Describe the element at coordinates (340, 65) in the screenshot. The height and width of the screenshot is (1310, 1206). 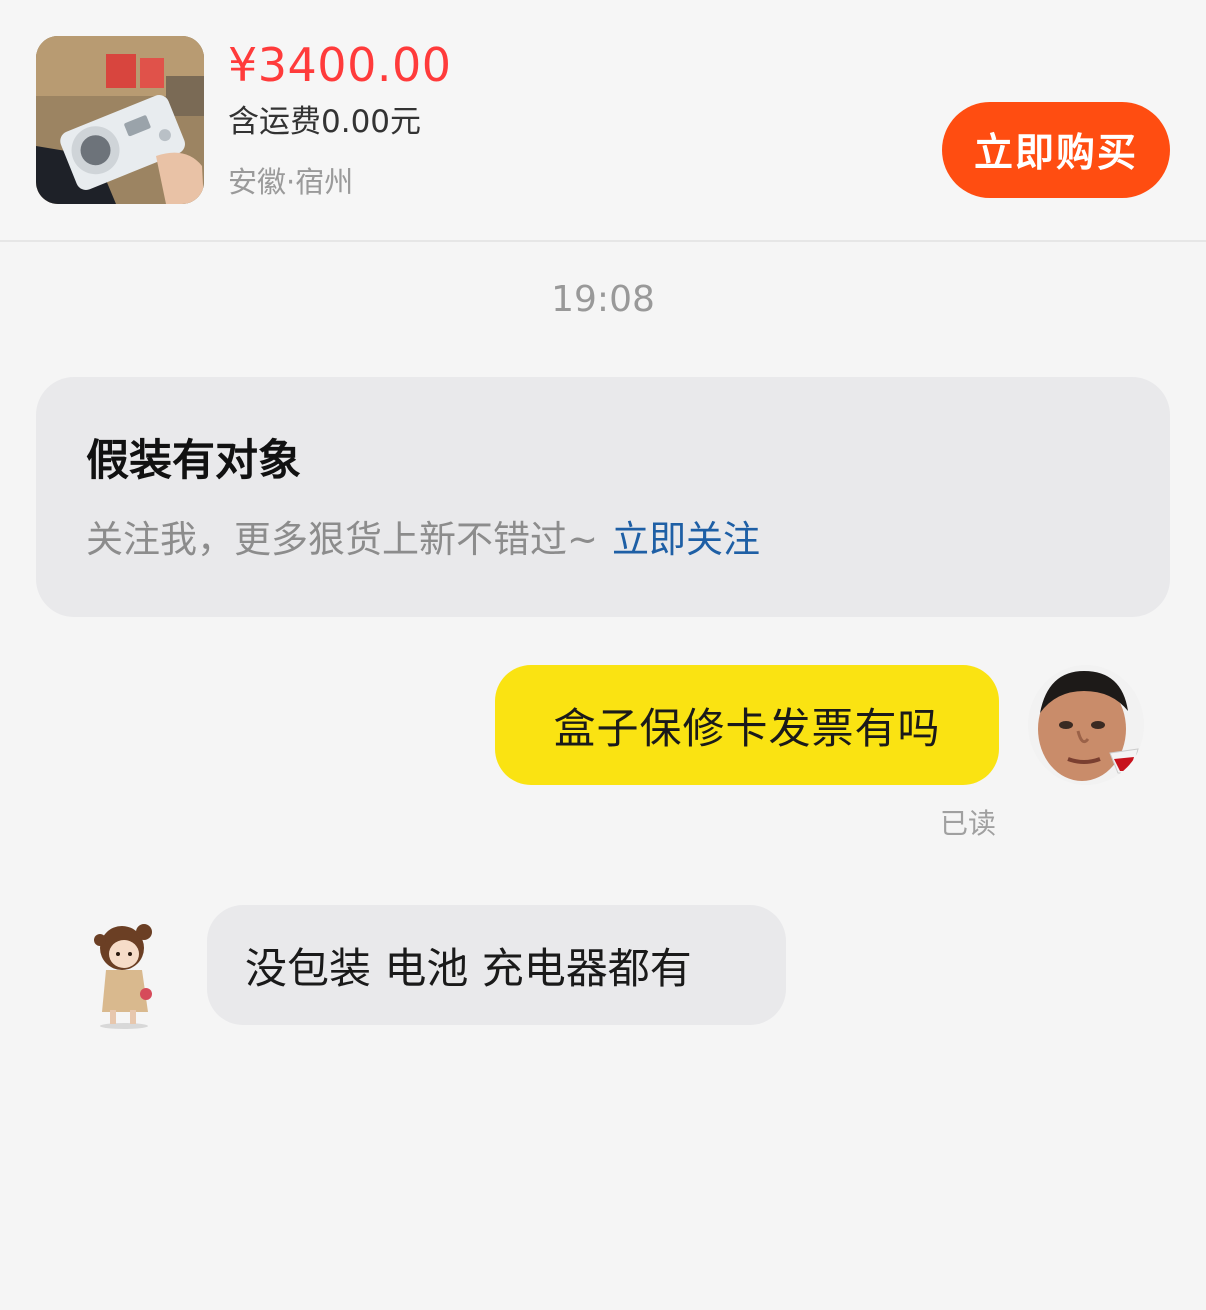
I see `product-price: ¥3400.00` at that location.